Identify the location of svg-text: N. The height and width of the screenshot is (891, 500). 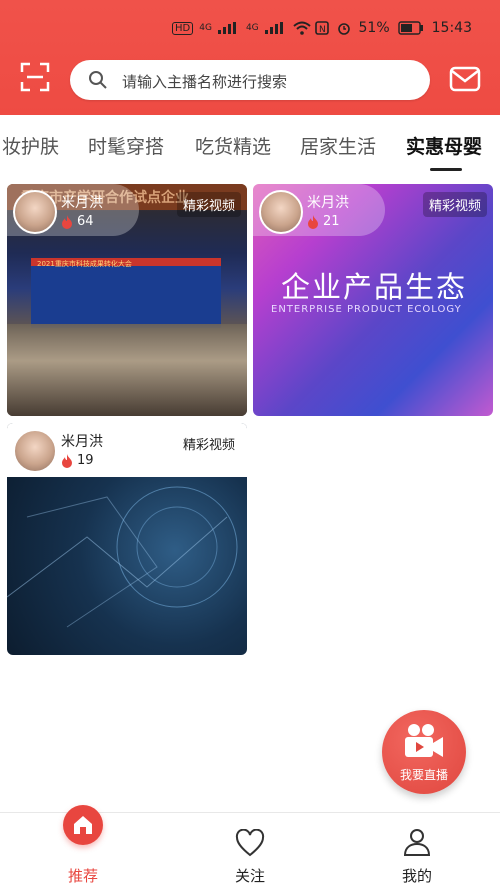
(322, 30).